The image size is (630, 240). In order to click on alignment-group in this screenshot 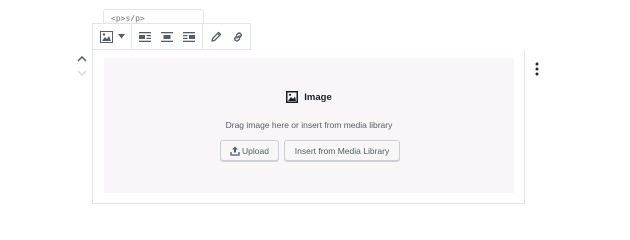, I will do `click(167, 36)`.